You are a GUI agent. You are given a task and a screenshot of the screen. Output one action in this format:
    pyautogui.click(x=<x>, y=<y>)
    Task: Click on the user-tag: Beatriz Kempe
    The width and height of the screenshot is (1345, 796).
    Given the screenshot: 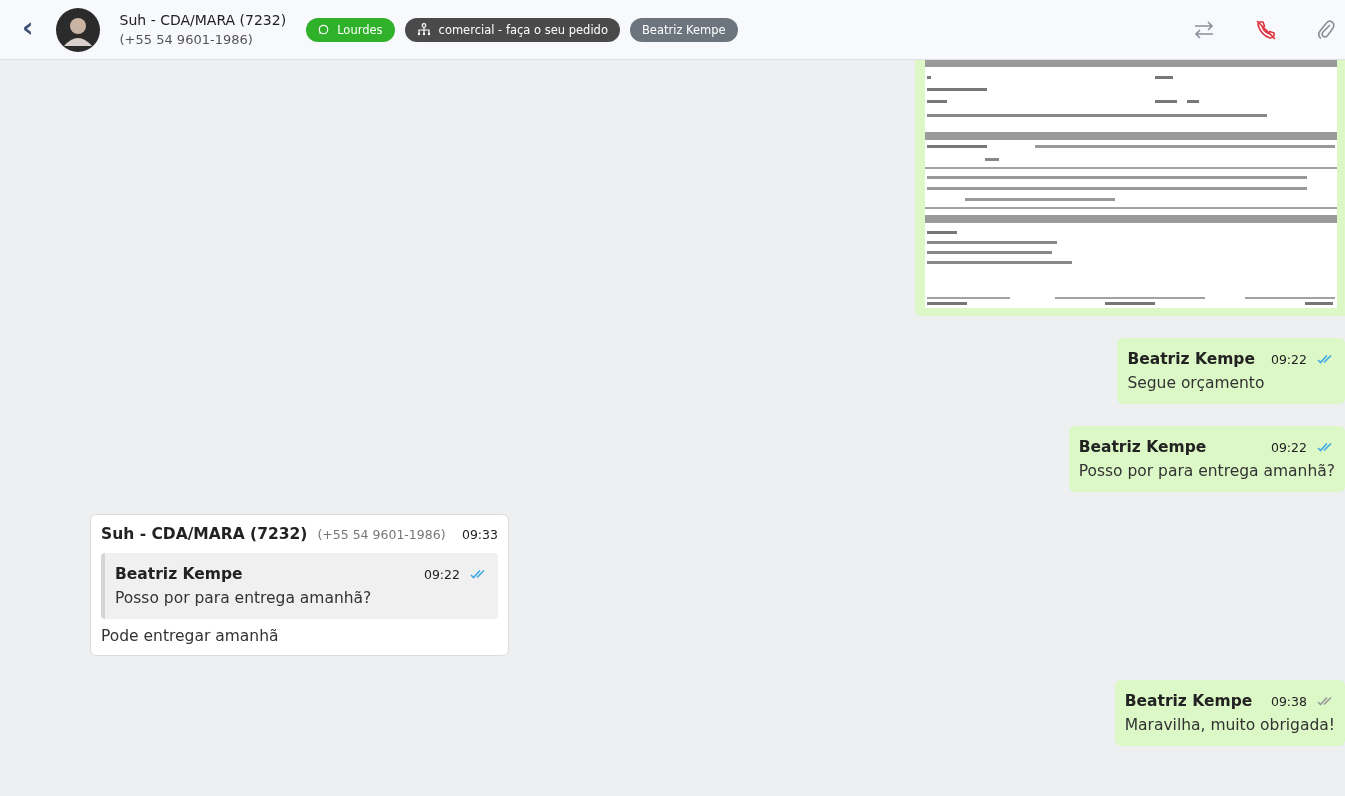 What is the action you would take?
    pyautogui.click(x=683, y=29)
    